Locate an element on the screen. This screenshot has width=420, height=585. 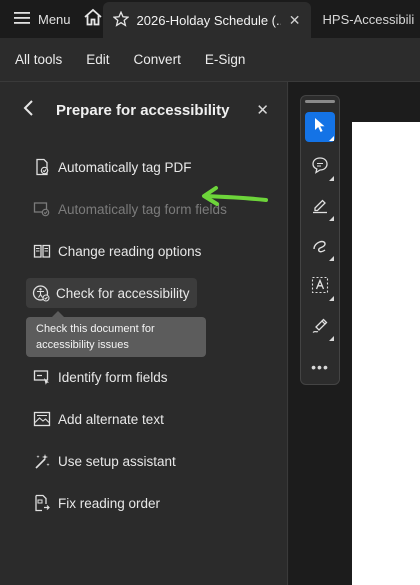
tab-hps-accessibility: HPS-Accessibili is located at coordinates (365, 19).